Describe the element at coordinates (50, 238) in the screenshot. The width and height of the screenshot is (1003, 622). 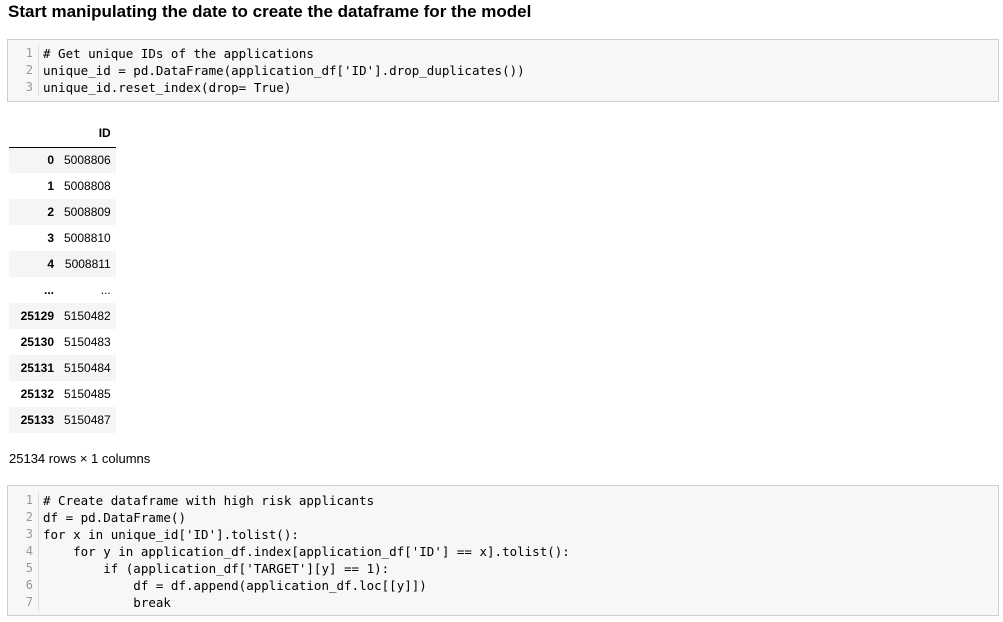
I see `row-index: 3` at that location.